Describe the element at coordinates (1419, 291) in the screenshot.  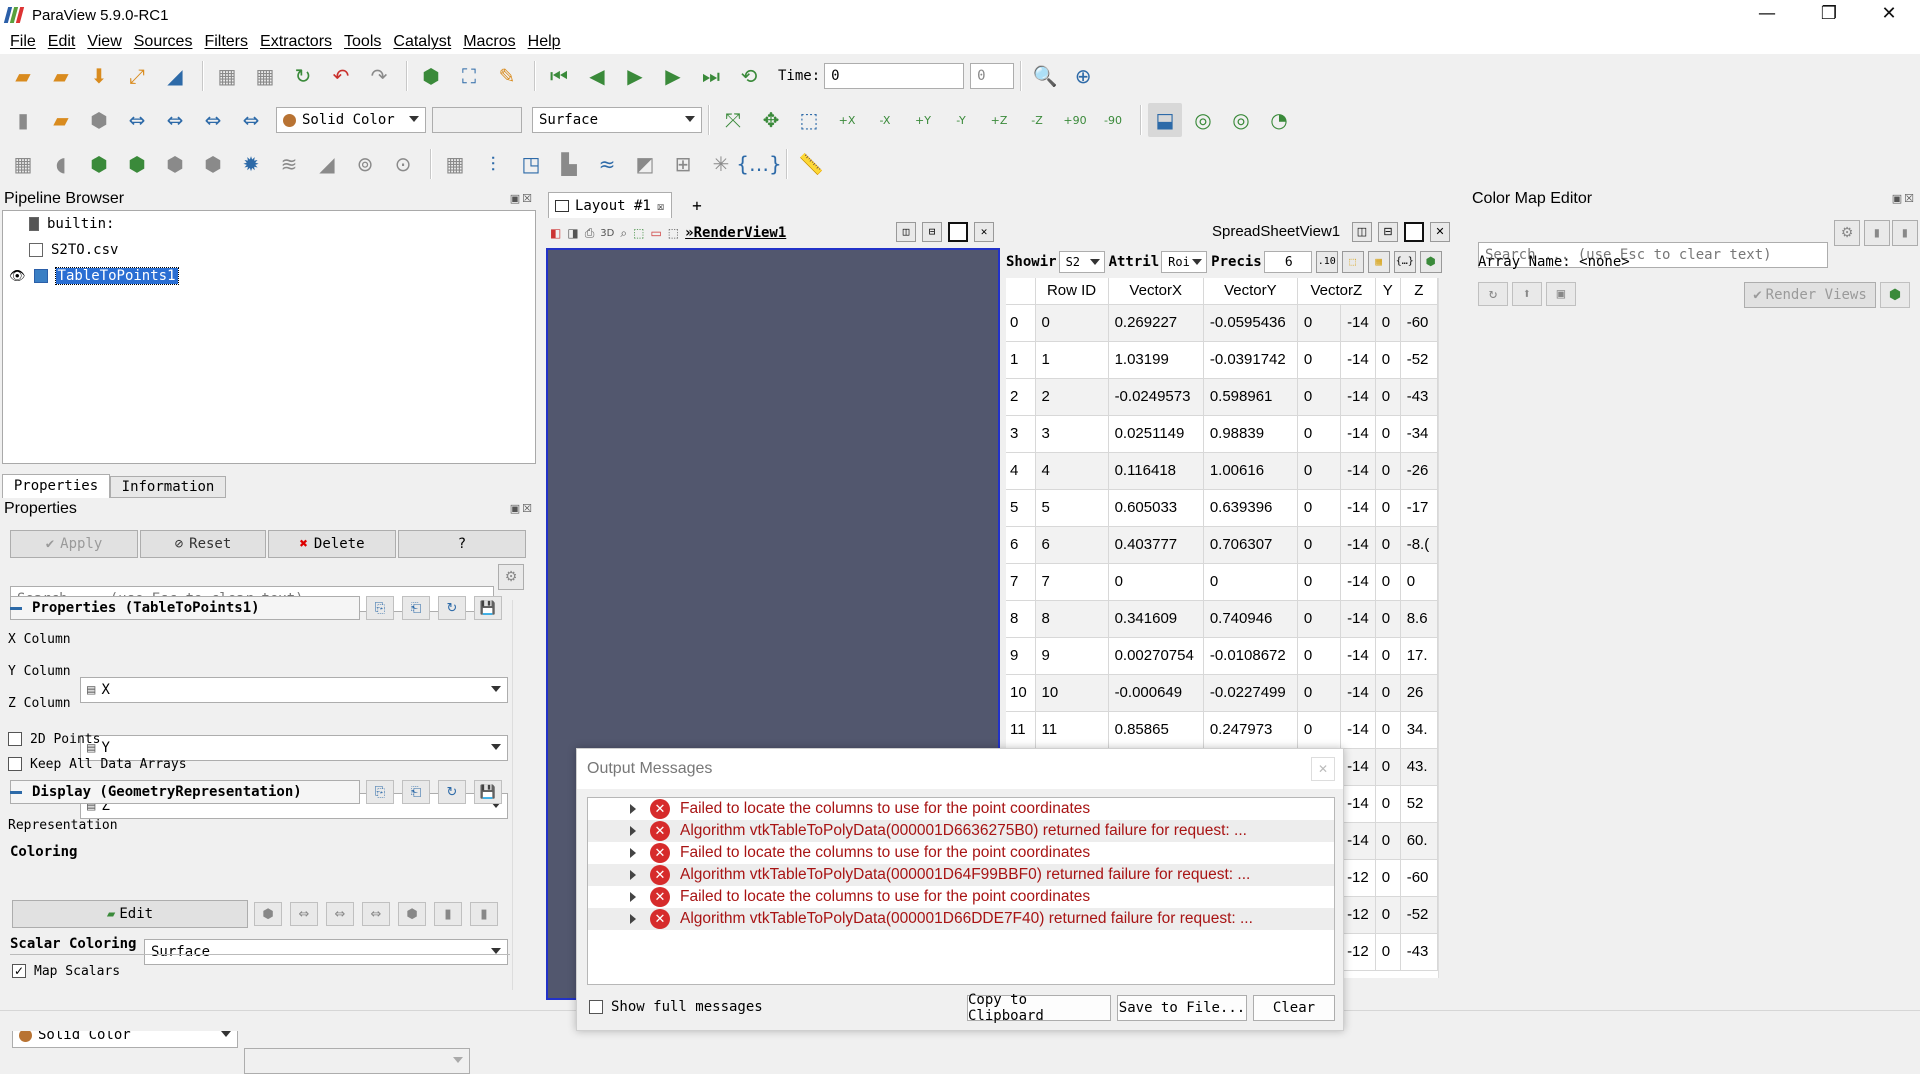
I see `column-header: Z` at that location.